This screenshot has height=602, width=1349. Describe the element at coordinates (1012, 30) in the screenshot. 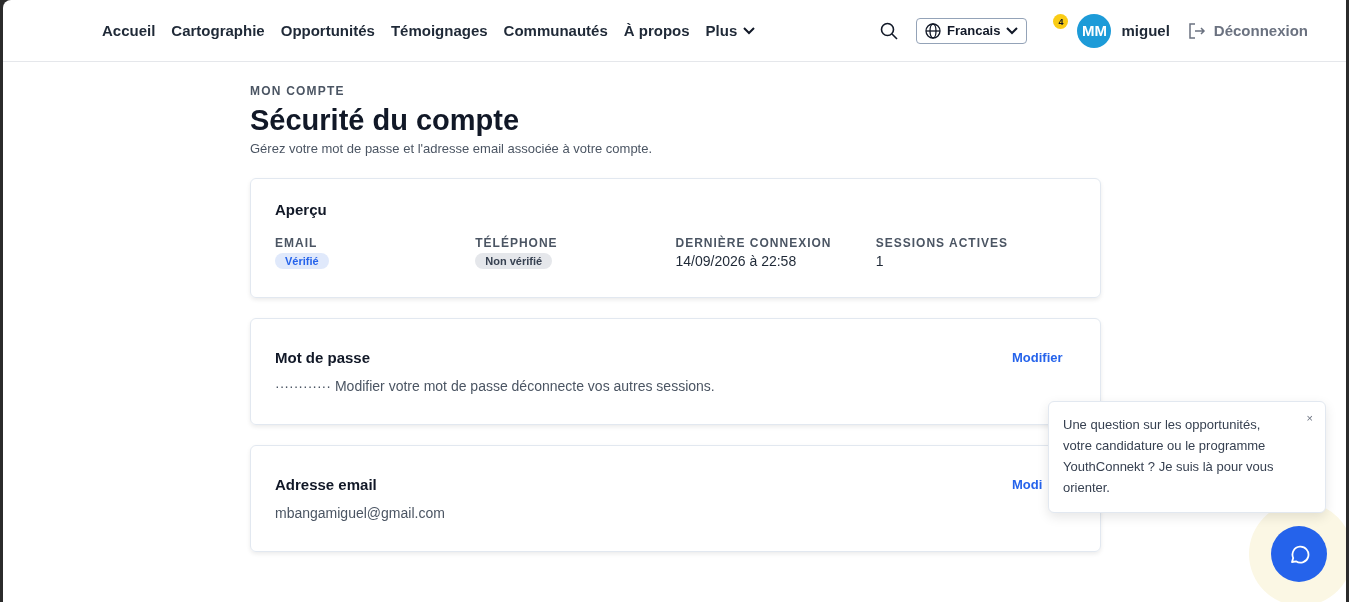

I see `chevron-down-icon` at that location.